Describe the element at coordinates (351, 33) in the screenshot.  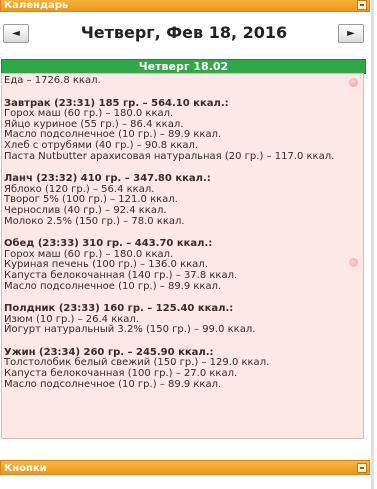
I see `next-day-button: ►` at that location.